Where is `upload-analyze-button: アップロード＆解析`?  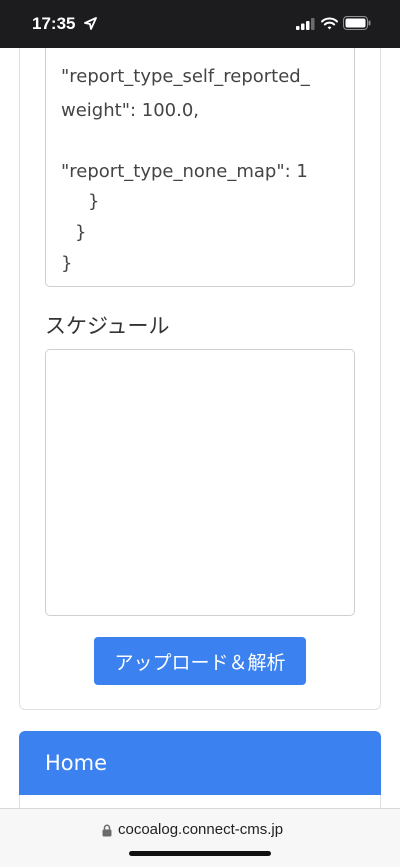
upload-analyze-button: アップロード＆解析 is located at coordinates (200, 661).